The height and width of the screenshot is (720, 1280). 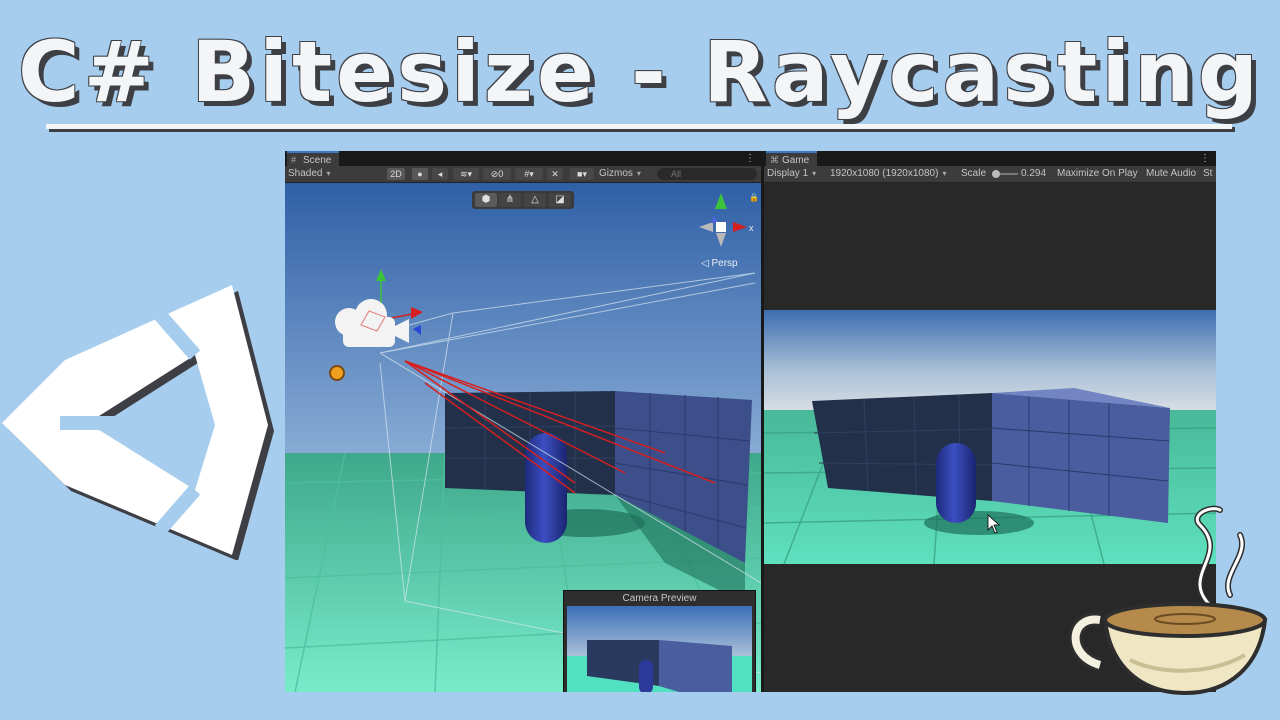 I want to click on camera-settings-dropdown-icon: ■▾, so click(x=582, y=174).